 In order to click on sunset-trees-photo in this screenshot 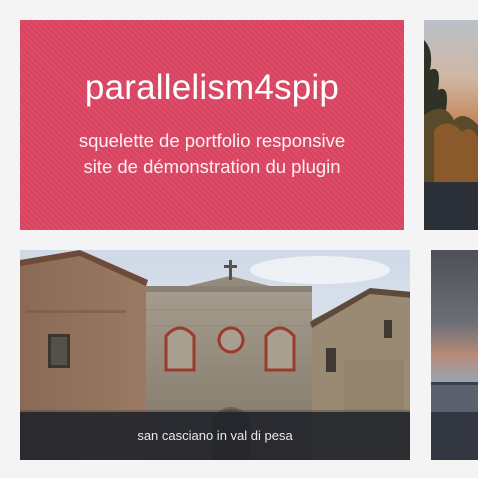, I will do `click(451, 125)`.